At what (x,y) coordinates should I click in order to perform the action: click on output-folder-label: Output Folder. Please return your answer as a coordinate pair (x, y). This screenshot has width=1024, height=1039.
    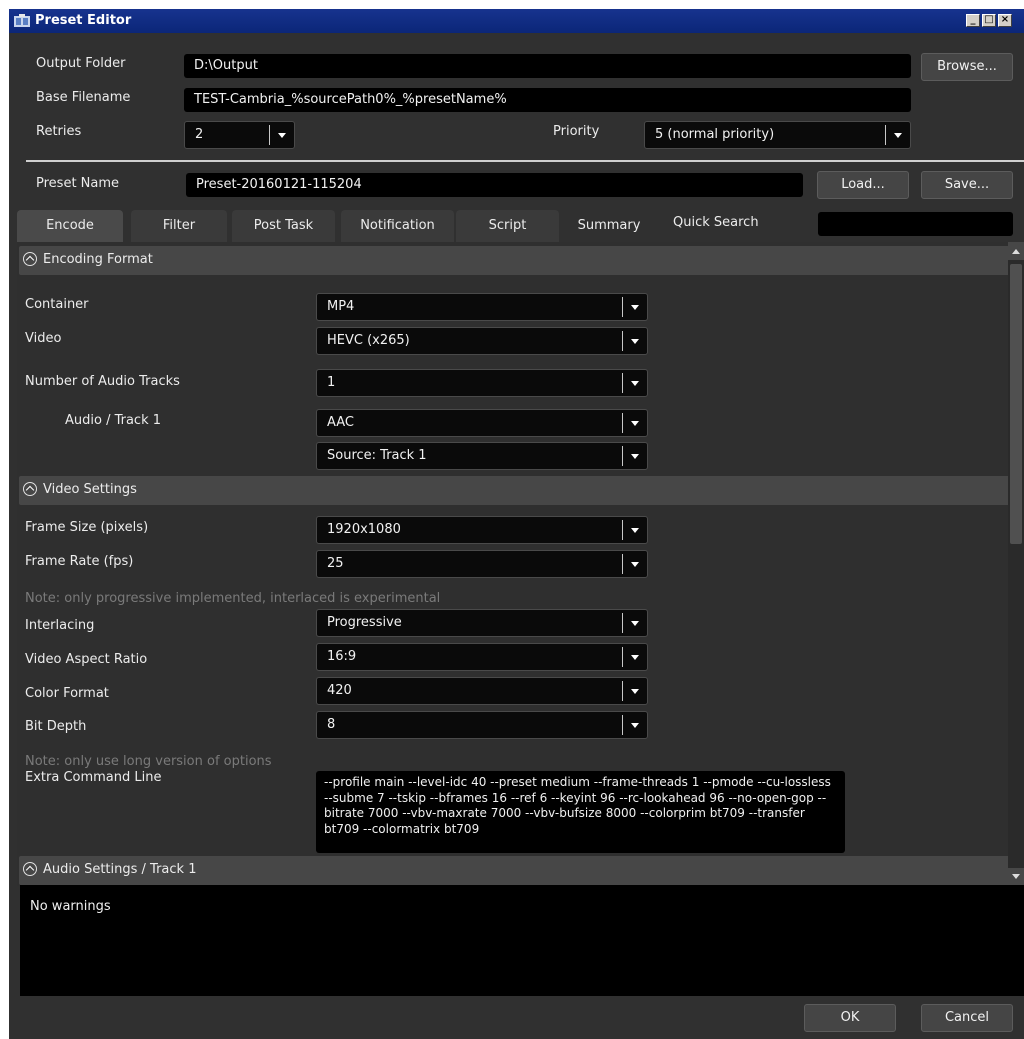
    Looking at the image, I should click on (81, 63).